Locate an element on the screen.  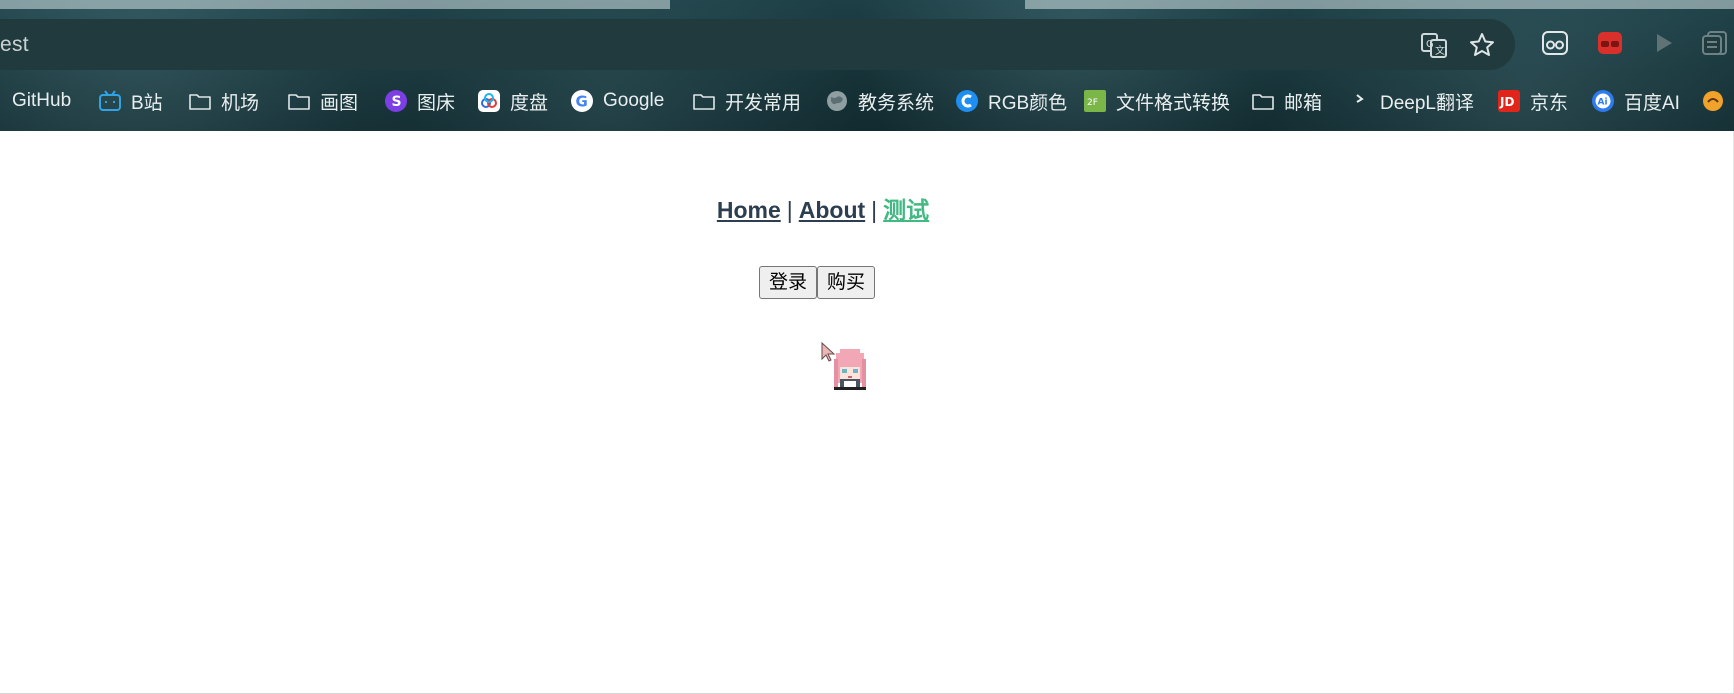
bookmark-label: Google is located at coordinates (634, 100).